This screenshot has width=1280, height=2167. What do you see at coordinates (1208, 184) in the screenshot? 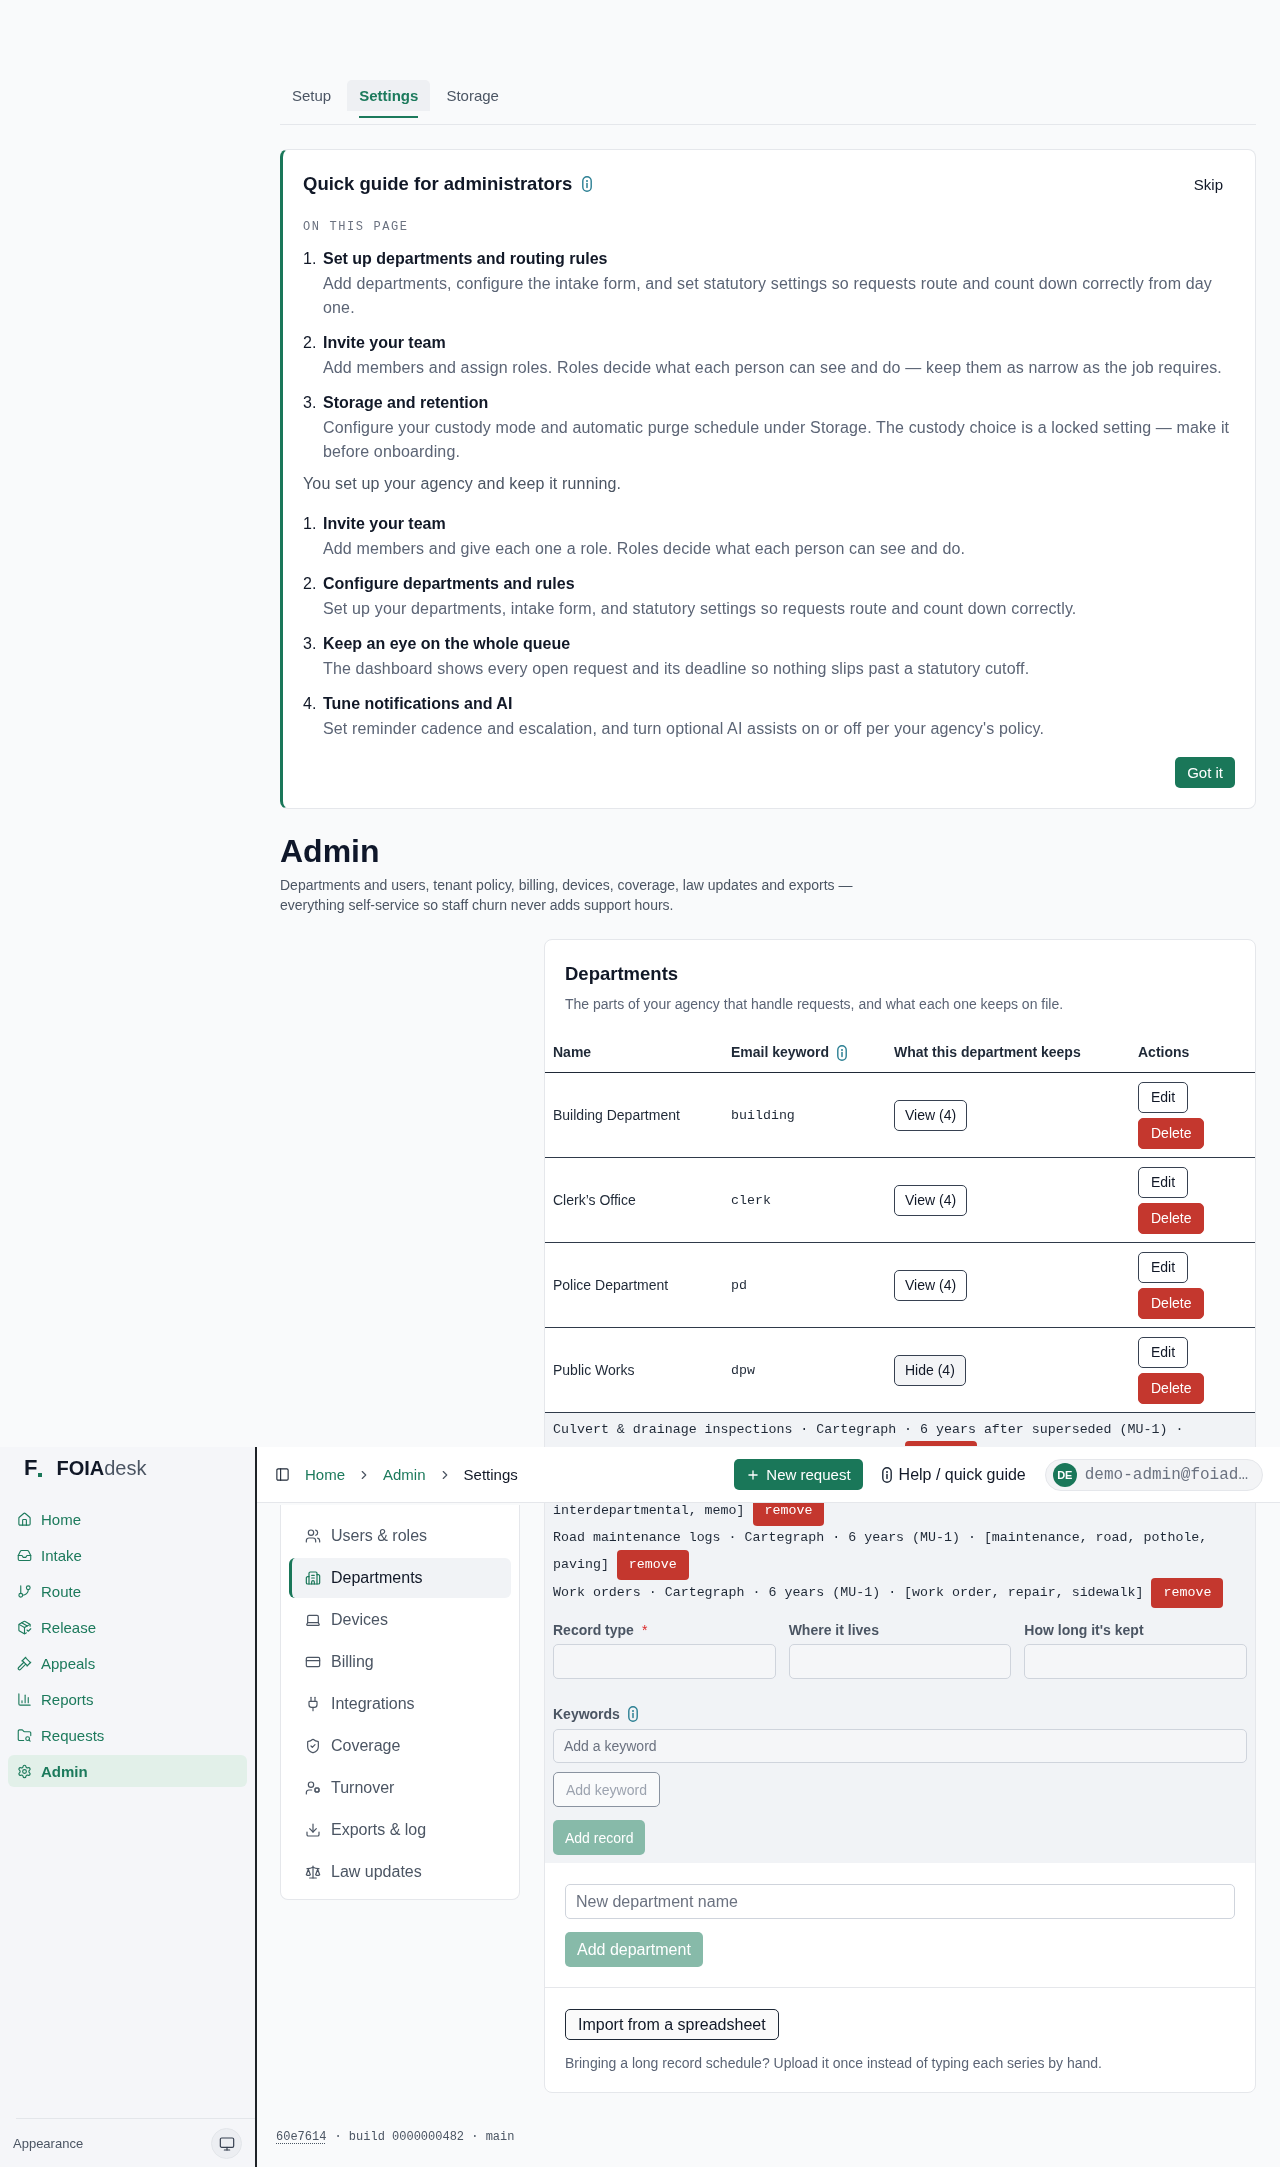
I see `skip-button: Skip` at bounding box center [1208, 184].